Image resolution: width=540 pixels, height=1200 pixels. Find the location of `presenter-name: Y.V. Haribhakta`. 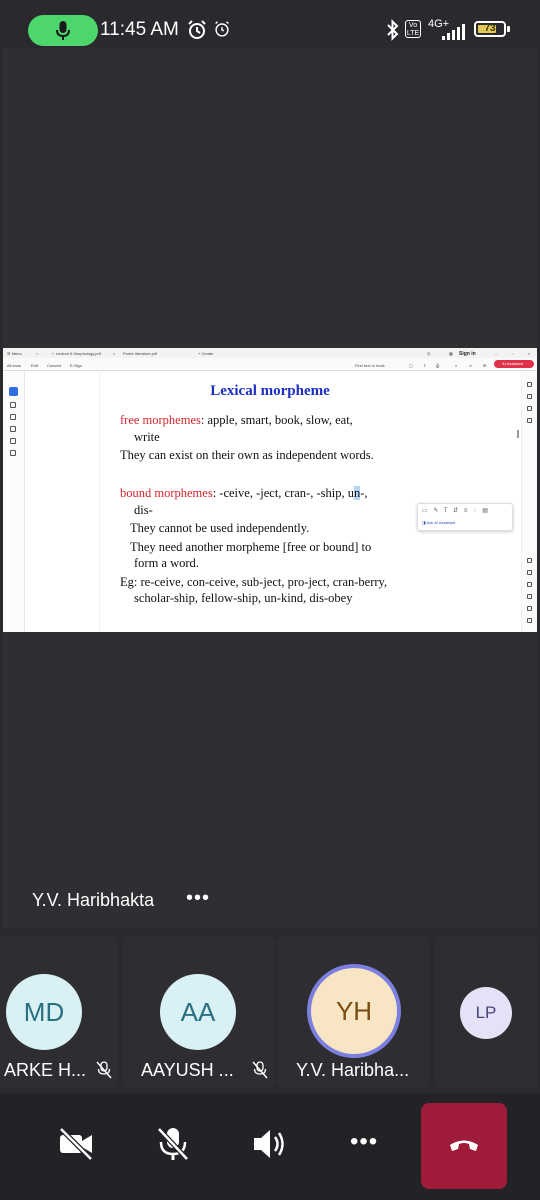

presenter-name: Y.V. Haribhakta is located at coordinates (93, 900).